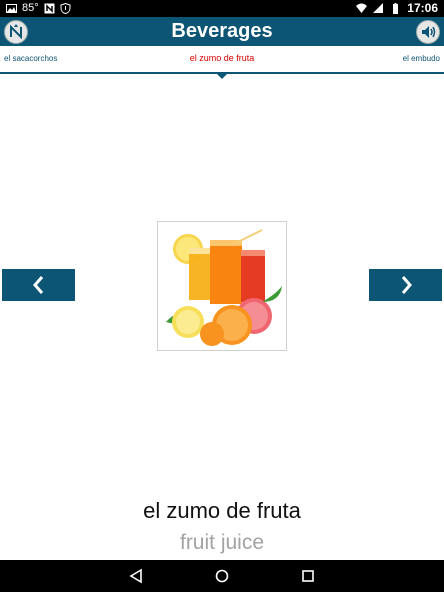  I want to click on recents-icon, so click(308, 576).